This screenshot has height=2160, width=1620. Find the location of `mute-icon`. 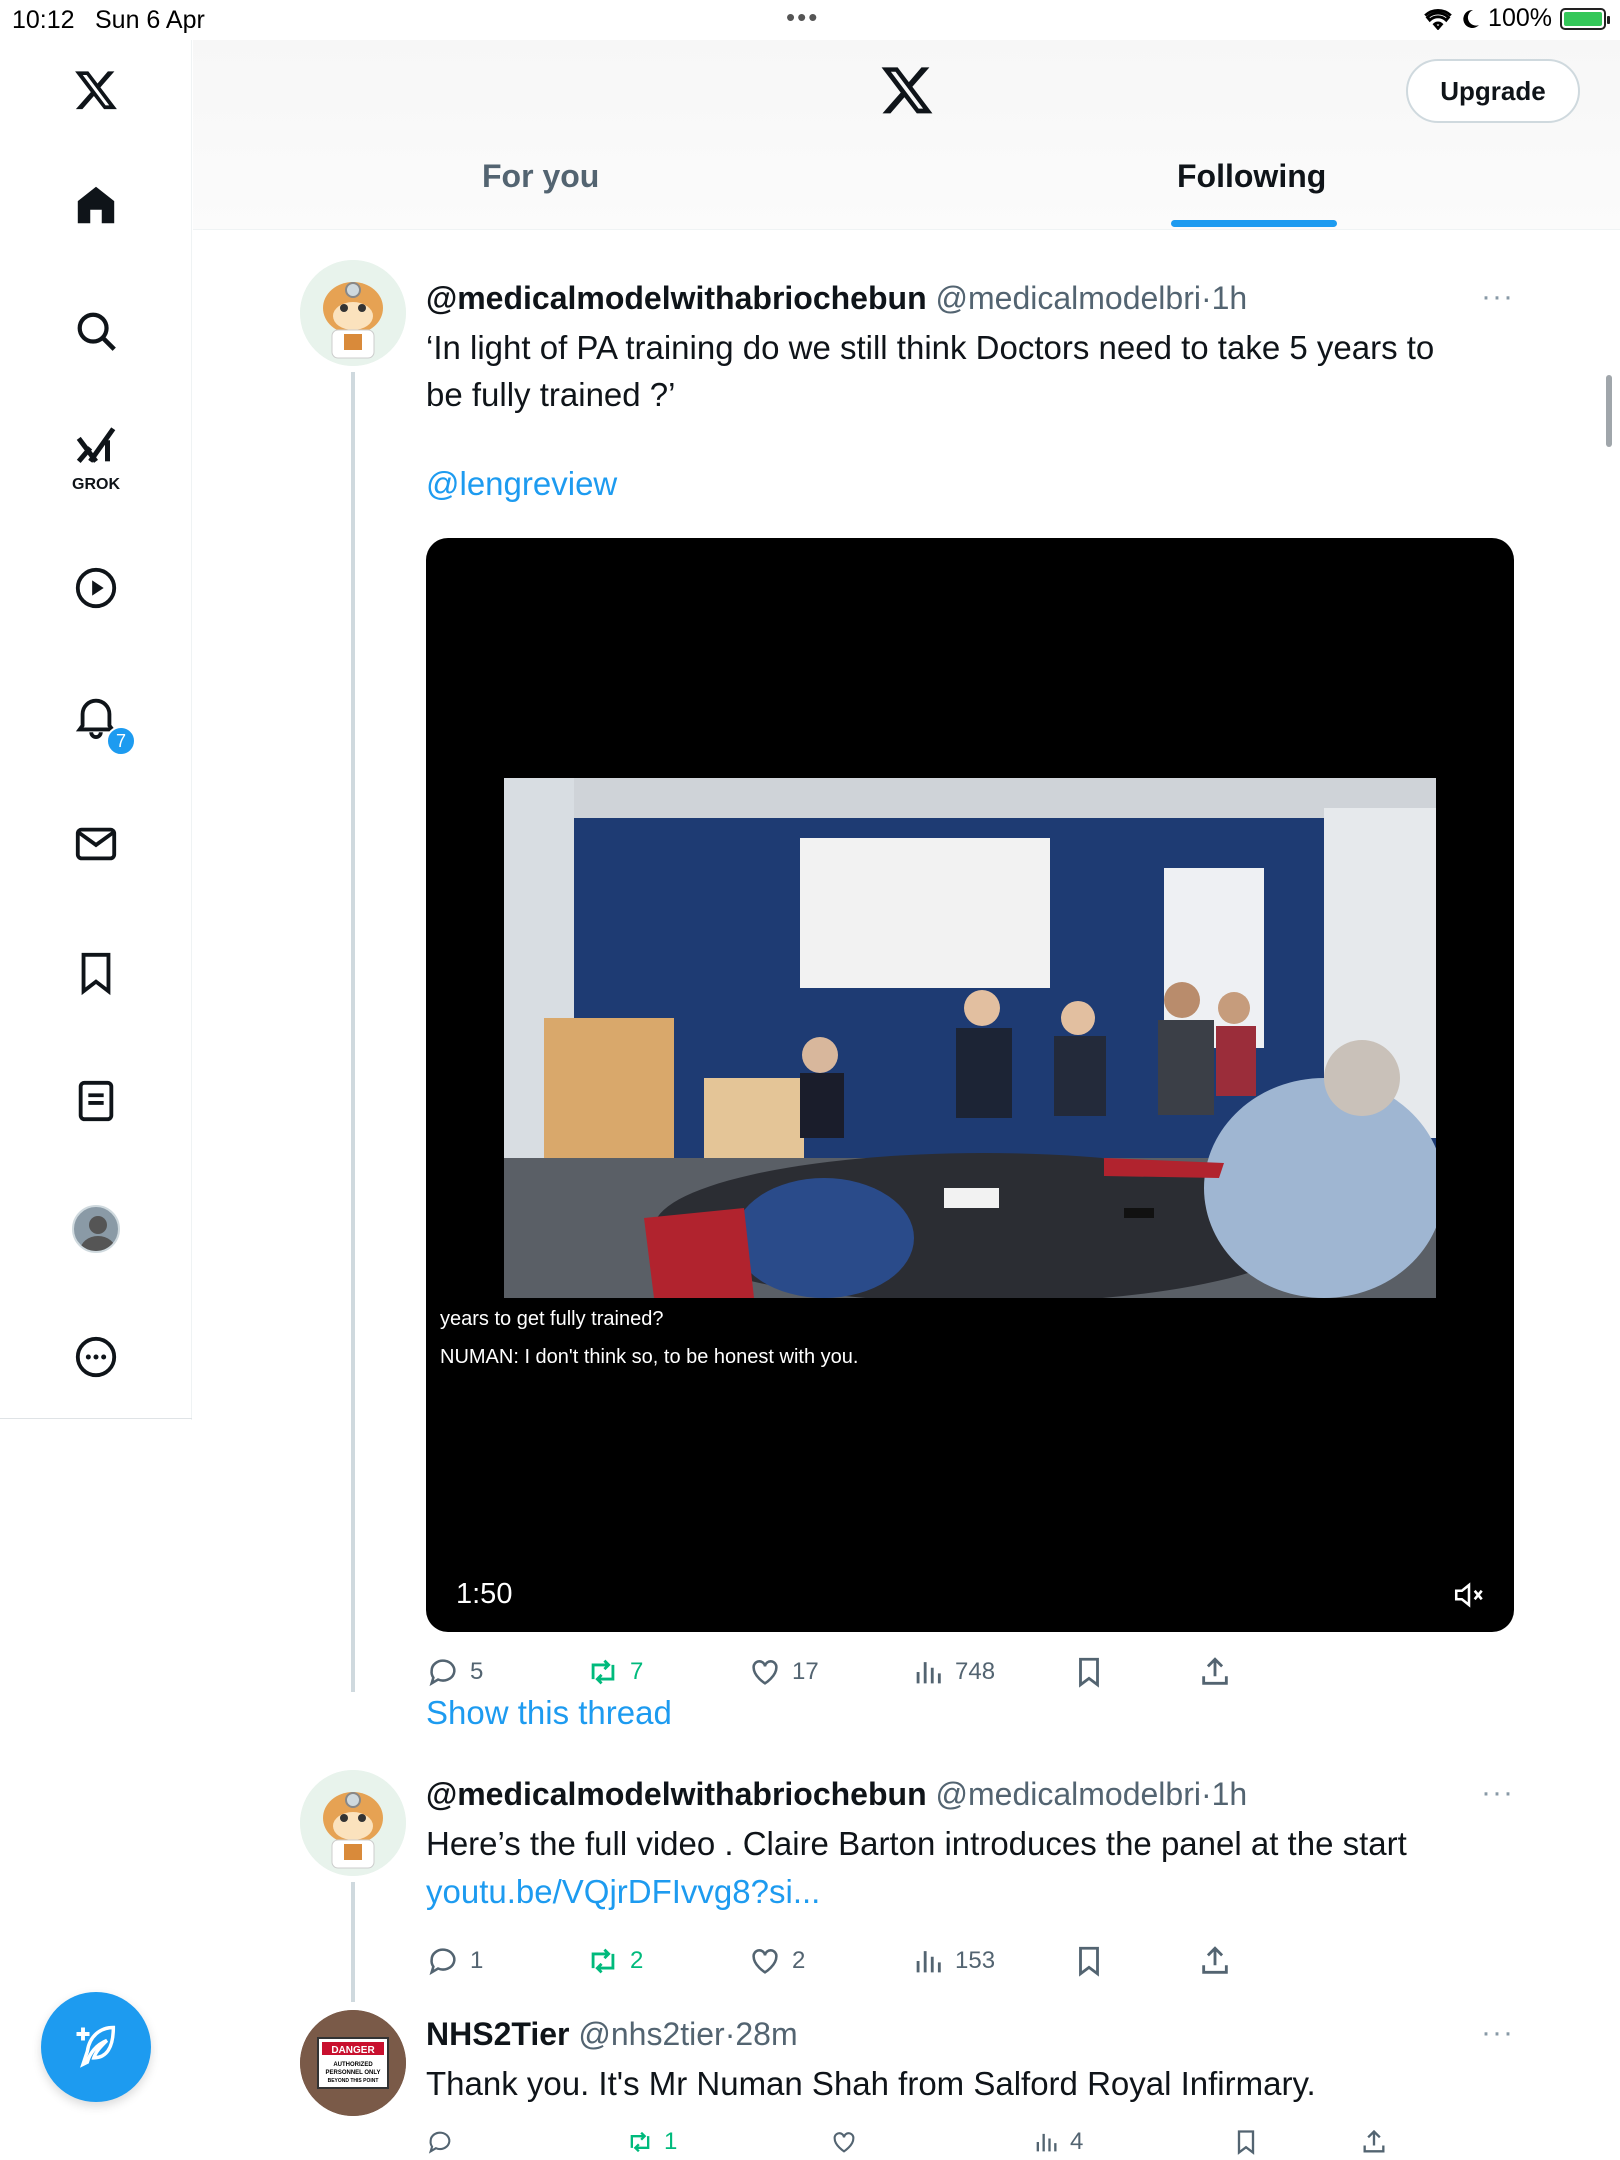

mute-icon is located at coordinates (1469, 1595).